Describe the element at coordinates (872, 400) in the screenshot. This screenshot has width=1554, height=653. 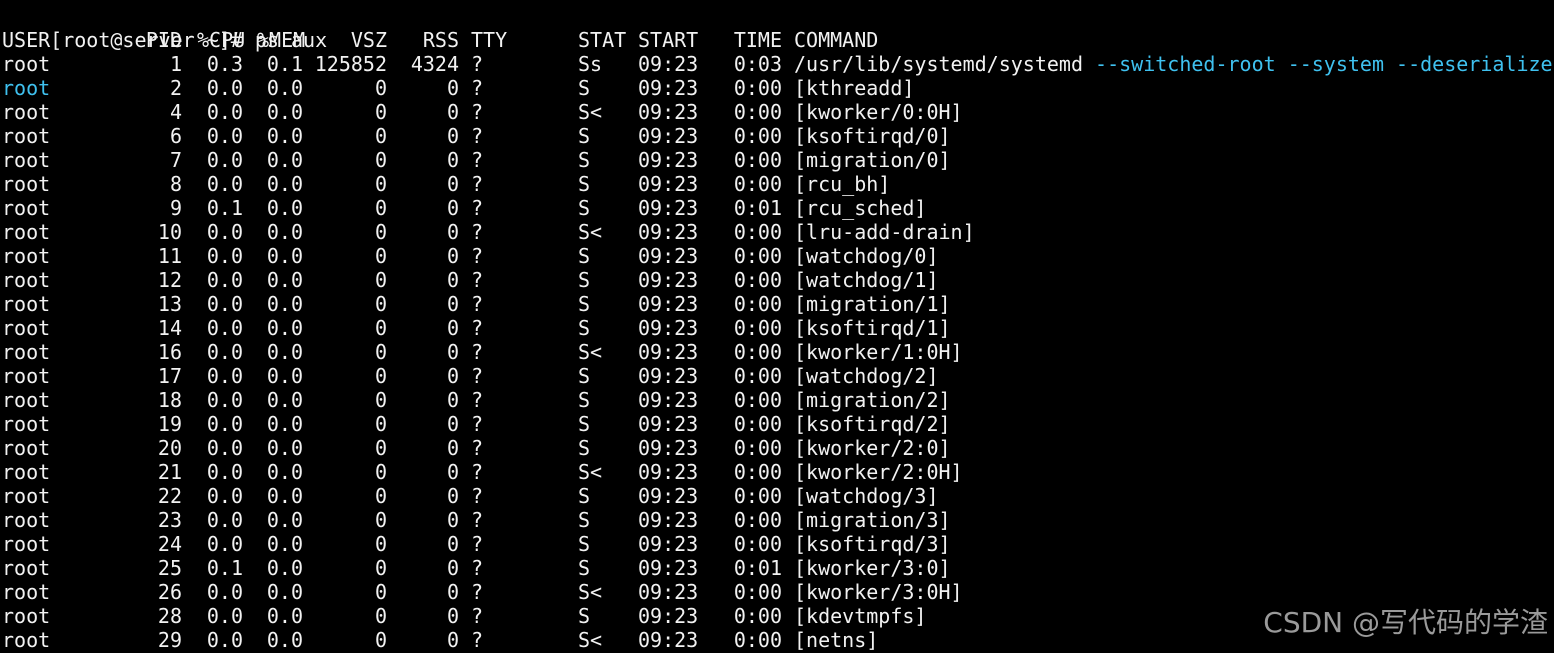
I see `cell-command: [migration/2]` at that location.